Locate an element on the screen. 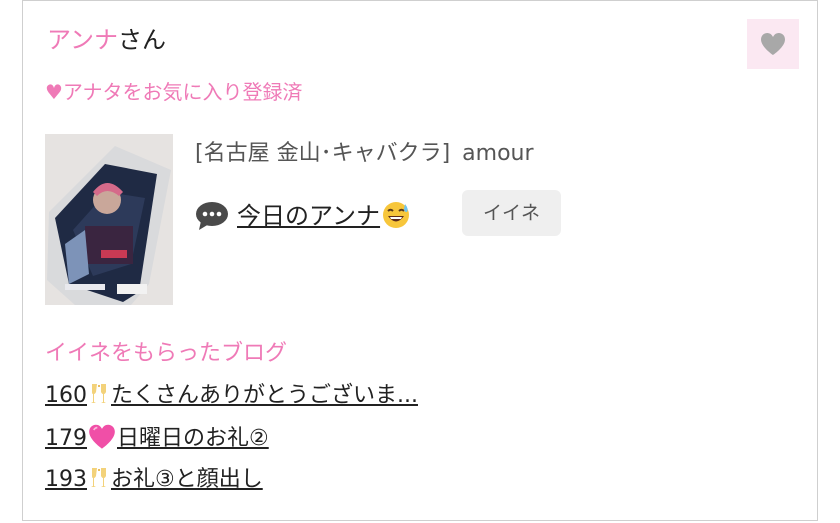 The width and height of the screenshot is (840, 523). liked-blog-title: 日曜日のお礼② is located at coordinates (193, 438).